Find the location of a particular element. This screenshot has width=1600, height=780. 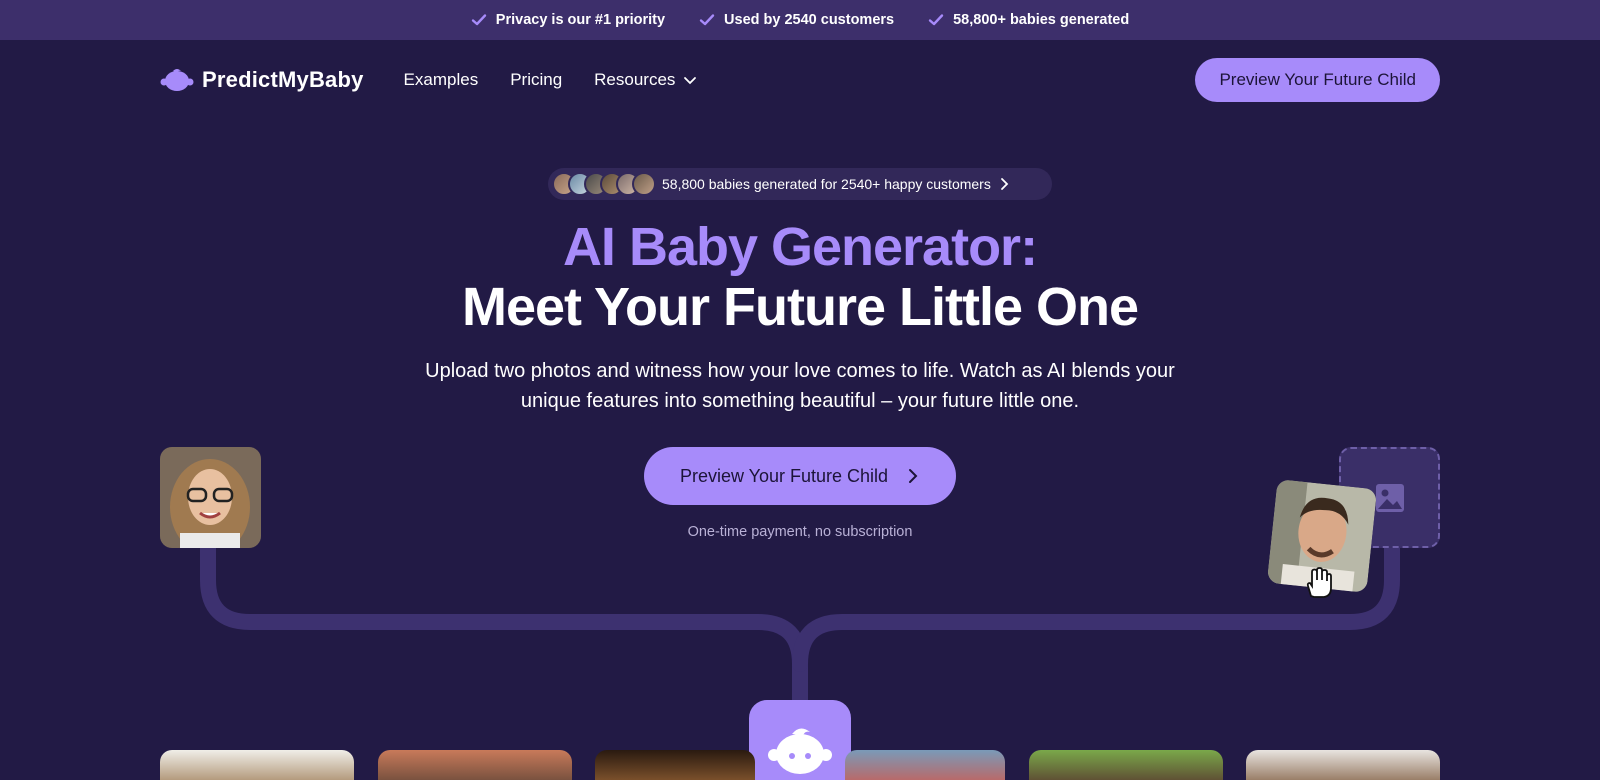

baby-generator-icon is located at coordinates (800, 740).